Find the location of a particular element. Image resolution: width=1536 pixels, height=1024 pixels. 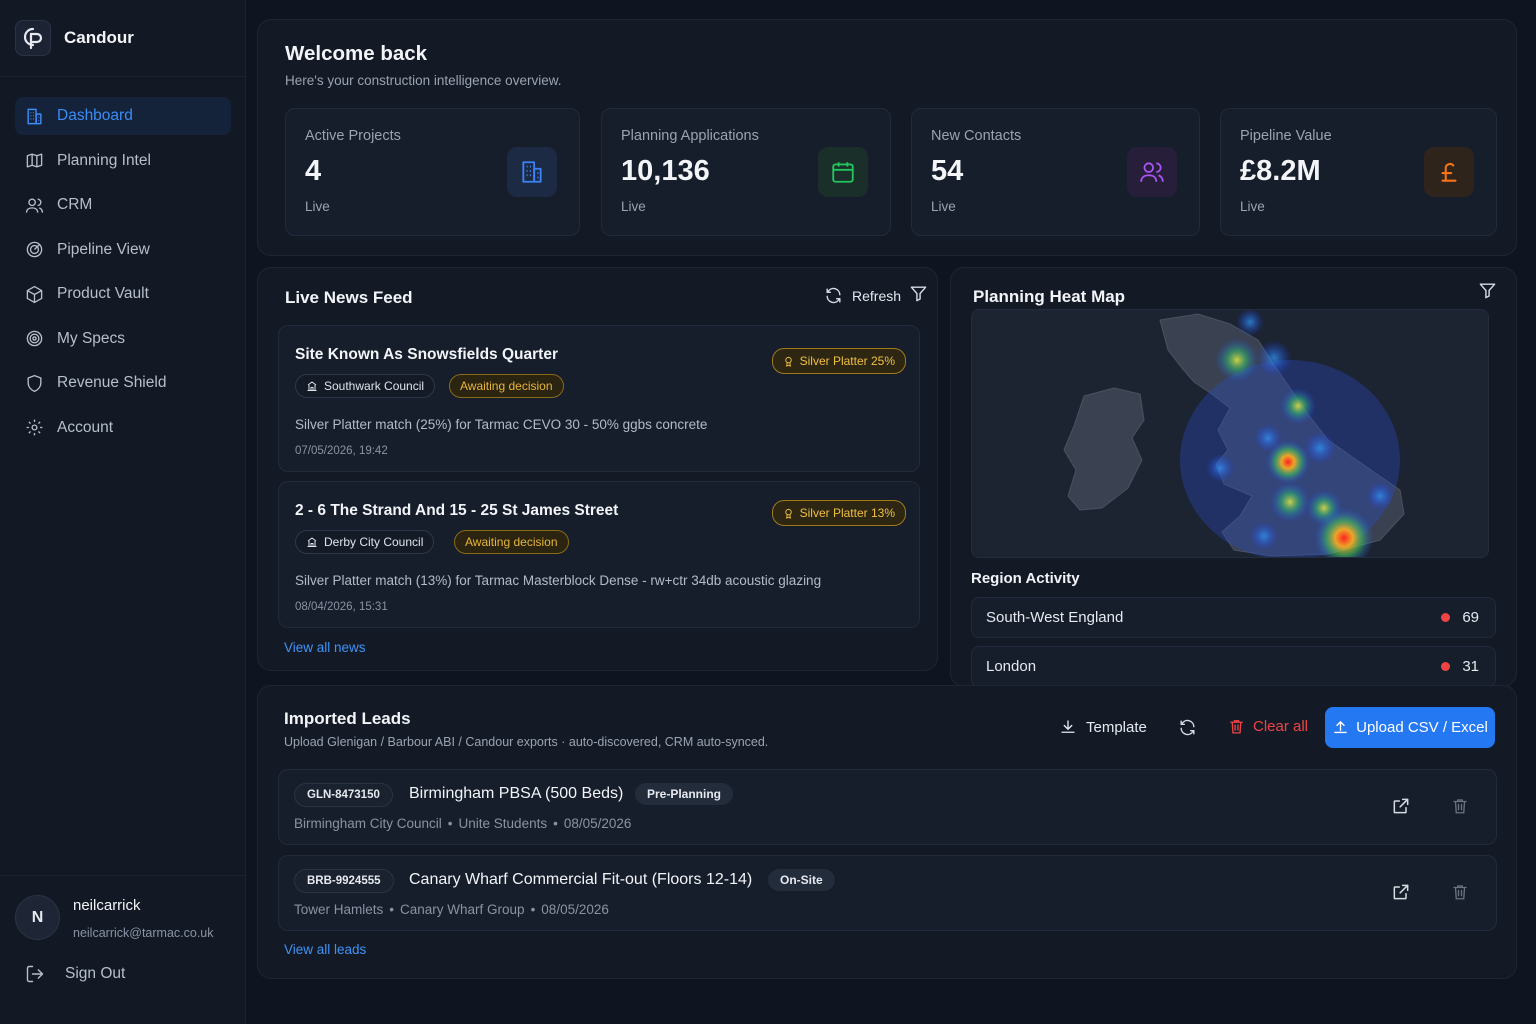

badge-label: Silver Platter 13% is located at coordinates (847, 513).